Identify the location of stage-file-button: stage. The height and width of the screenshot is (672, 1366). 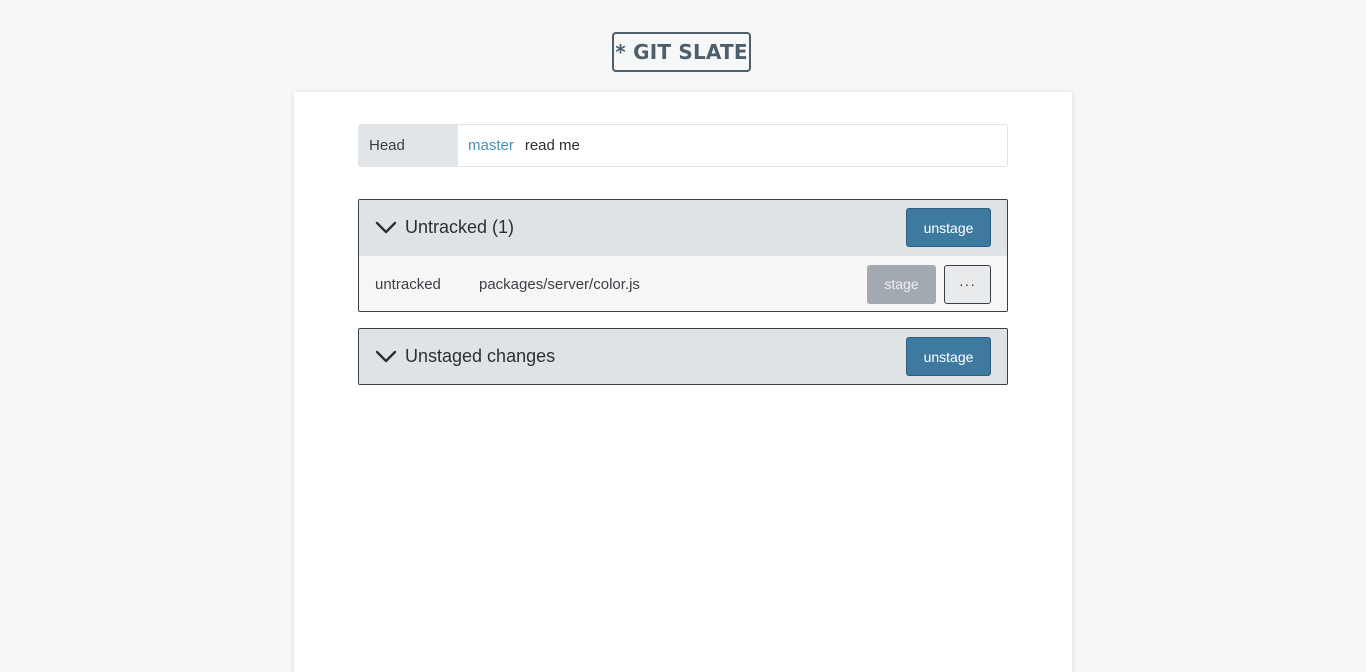
(901, 284).